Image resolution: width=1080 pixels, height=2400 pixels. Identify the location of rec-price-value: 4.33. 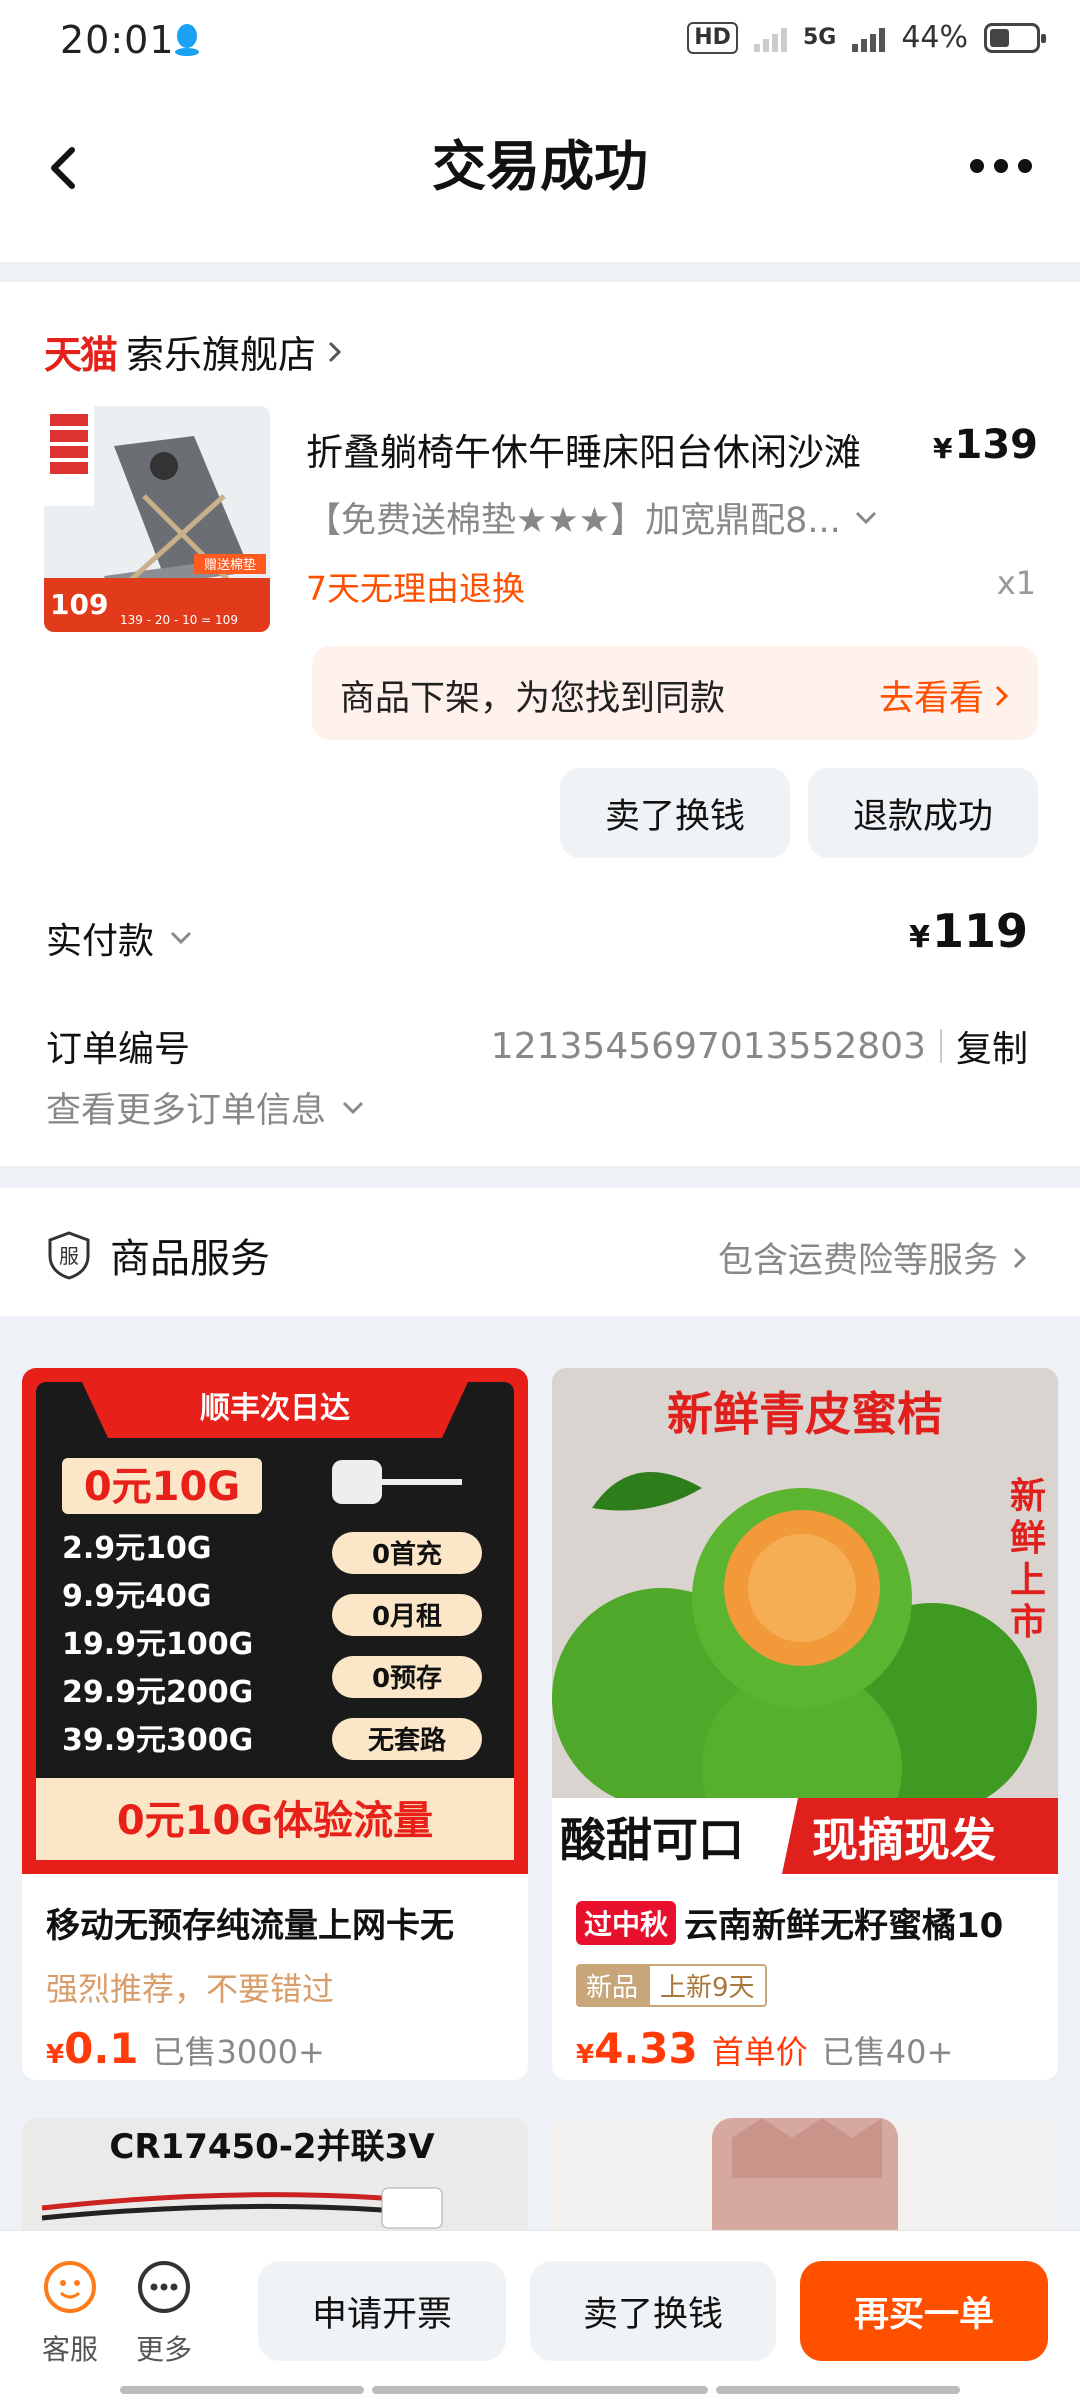
(646, 2048).